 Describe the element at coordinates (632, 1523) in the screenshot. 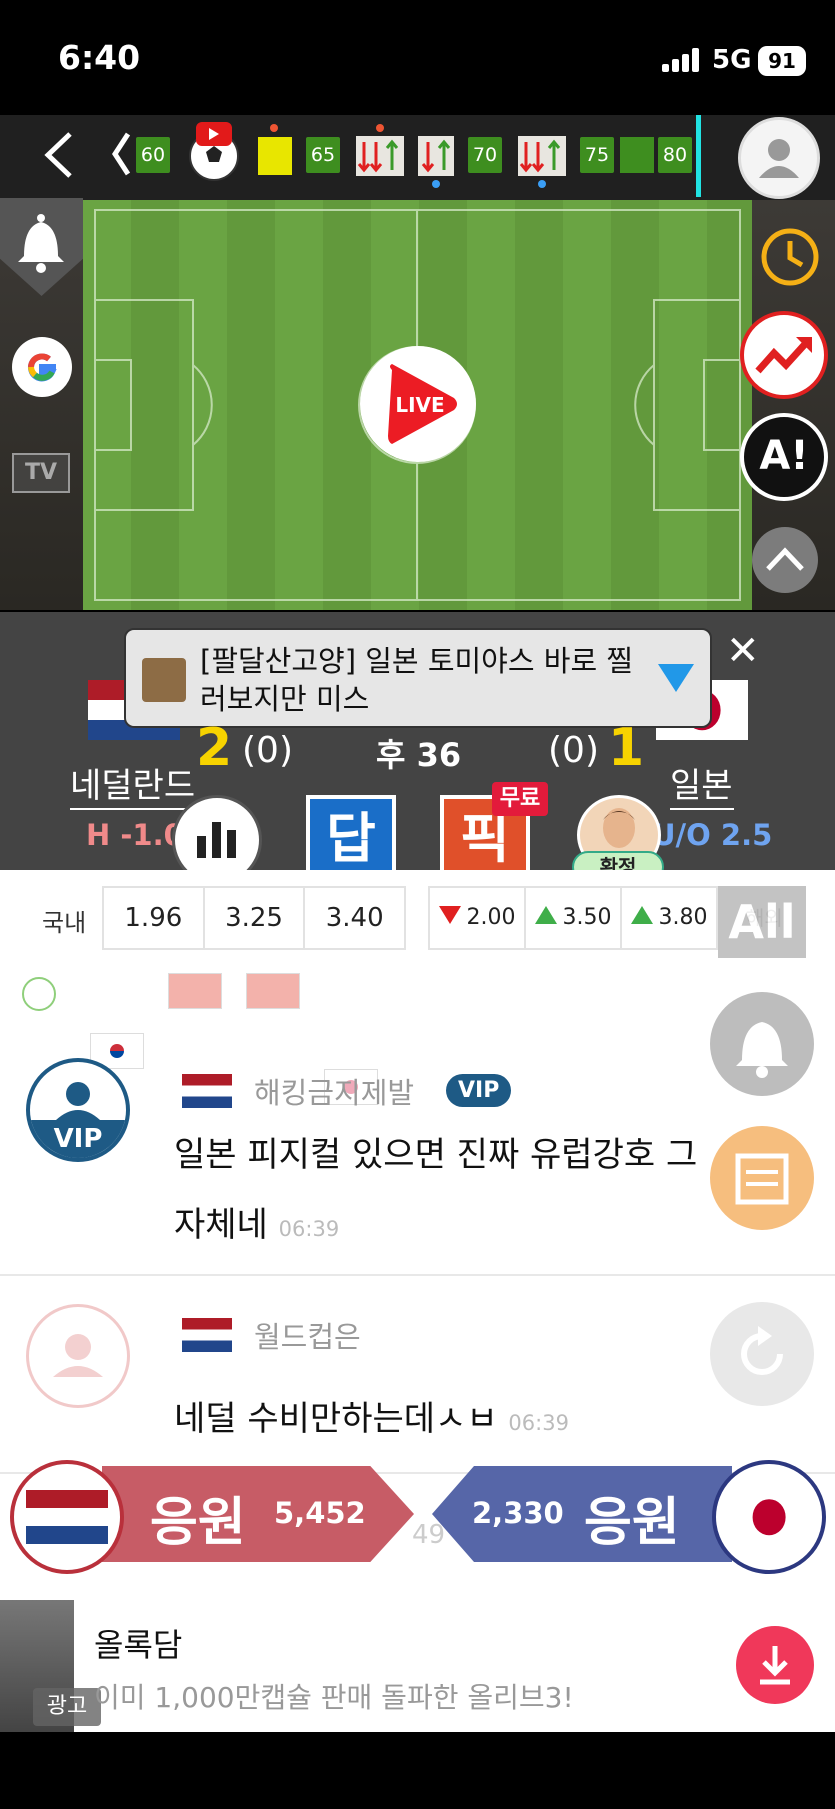

I see `away-cheer-label: 응원` at that location.